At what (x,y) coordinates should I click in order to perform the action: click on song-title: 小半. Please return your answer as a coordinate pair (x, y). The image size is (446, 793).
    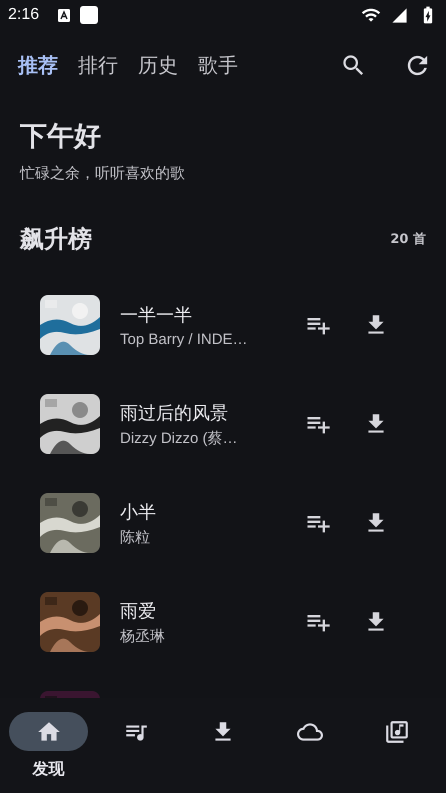
    Looking at the image, I should click on (138, 512).